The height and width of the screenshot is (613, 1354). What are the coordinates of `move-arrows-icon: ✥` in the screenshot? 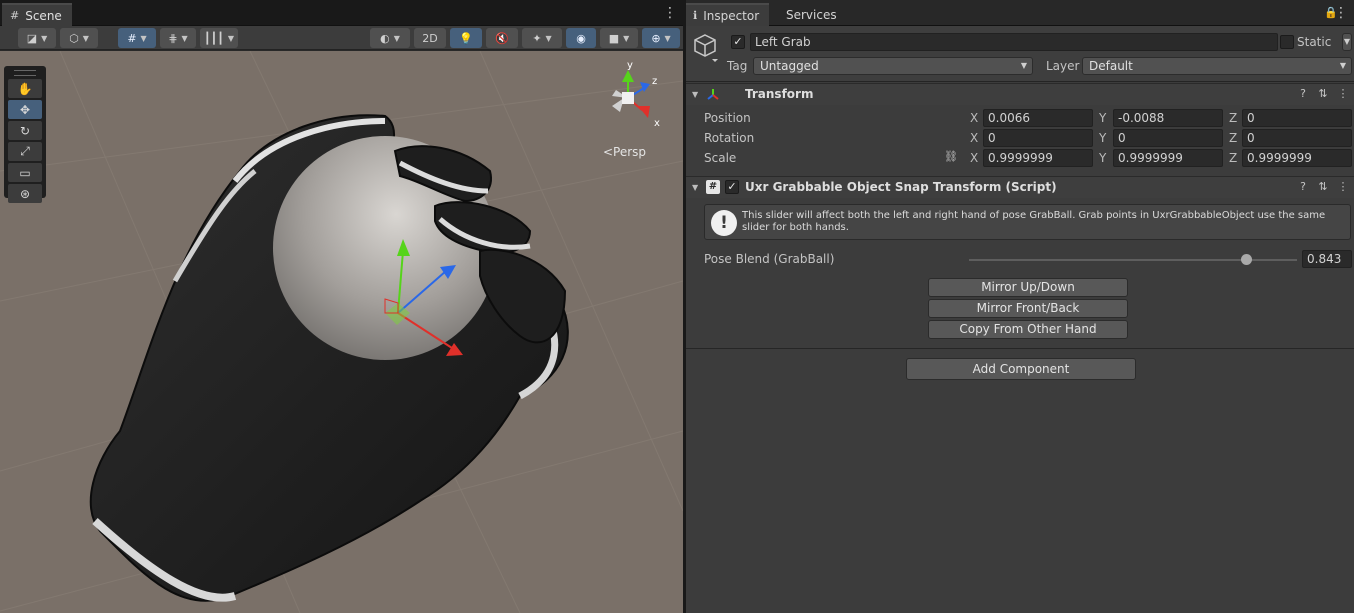 It's located at (25, 109).